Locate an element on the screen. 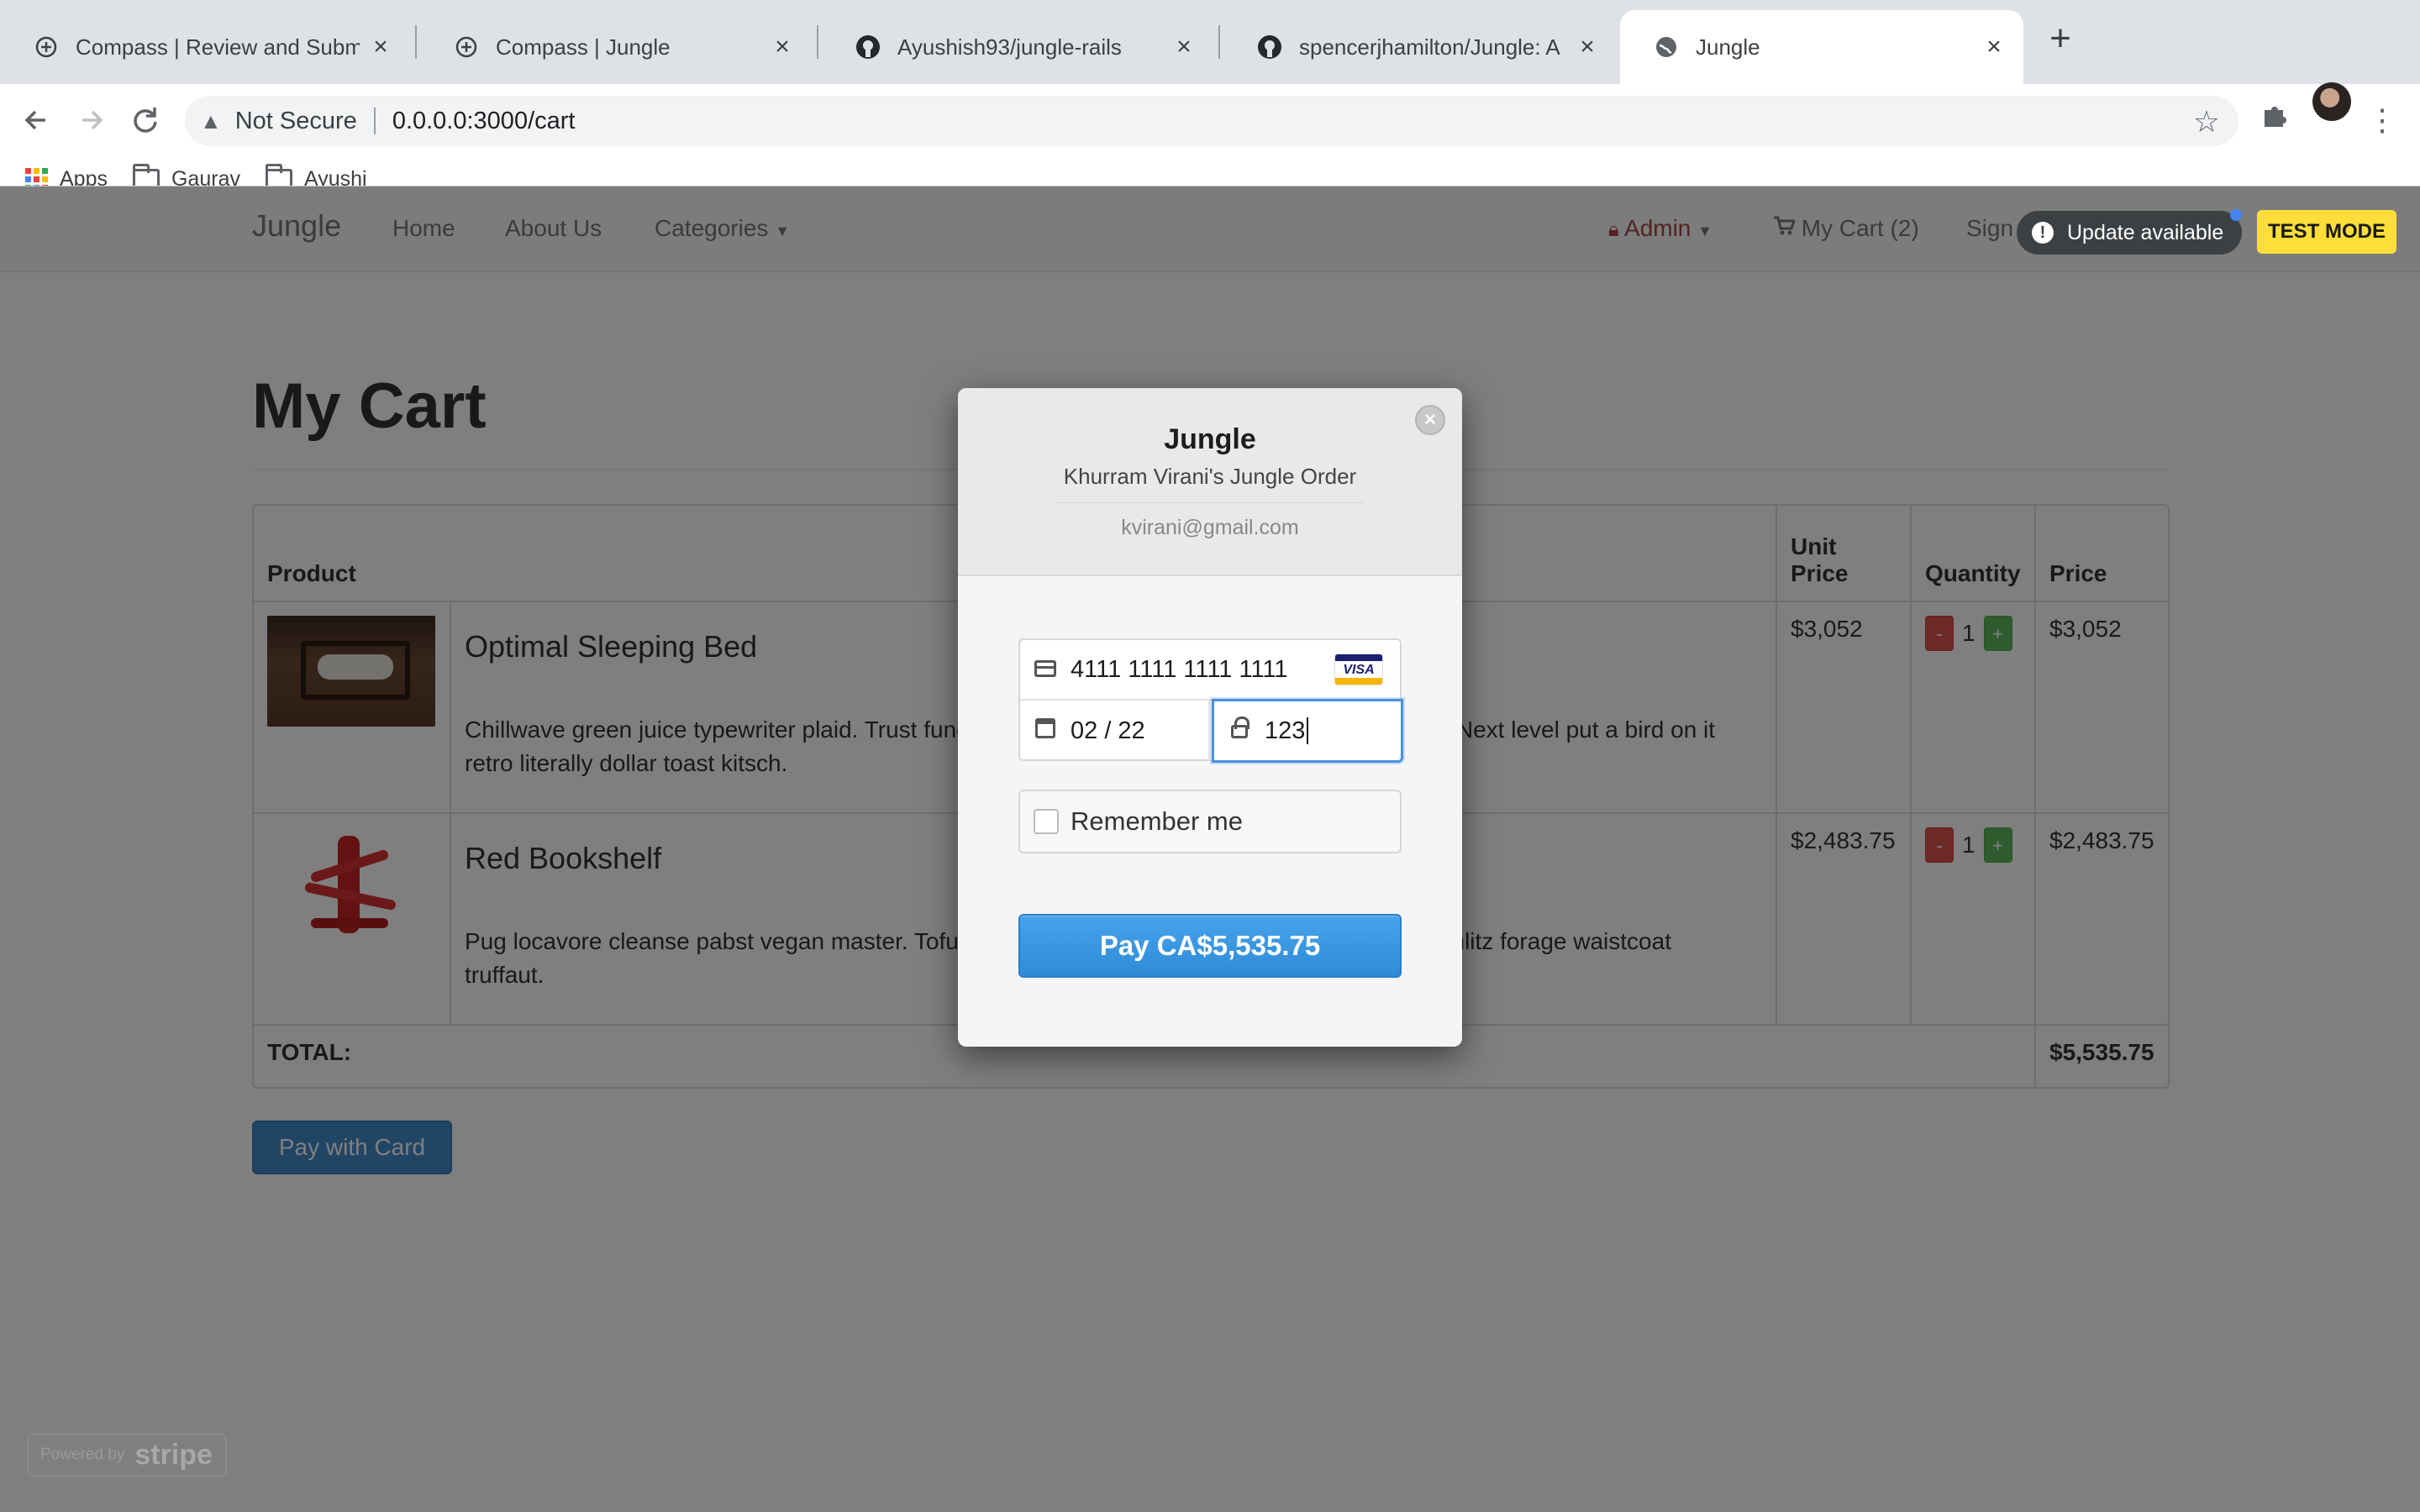  browser-tab: spencerjhamilton/Jungle: A mini × is located at coordinates (1420, 47).